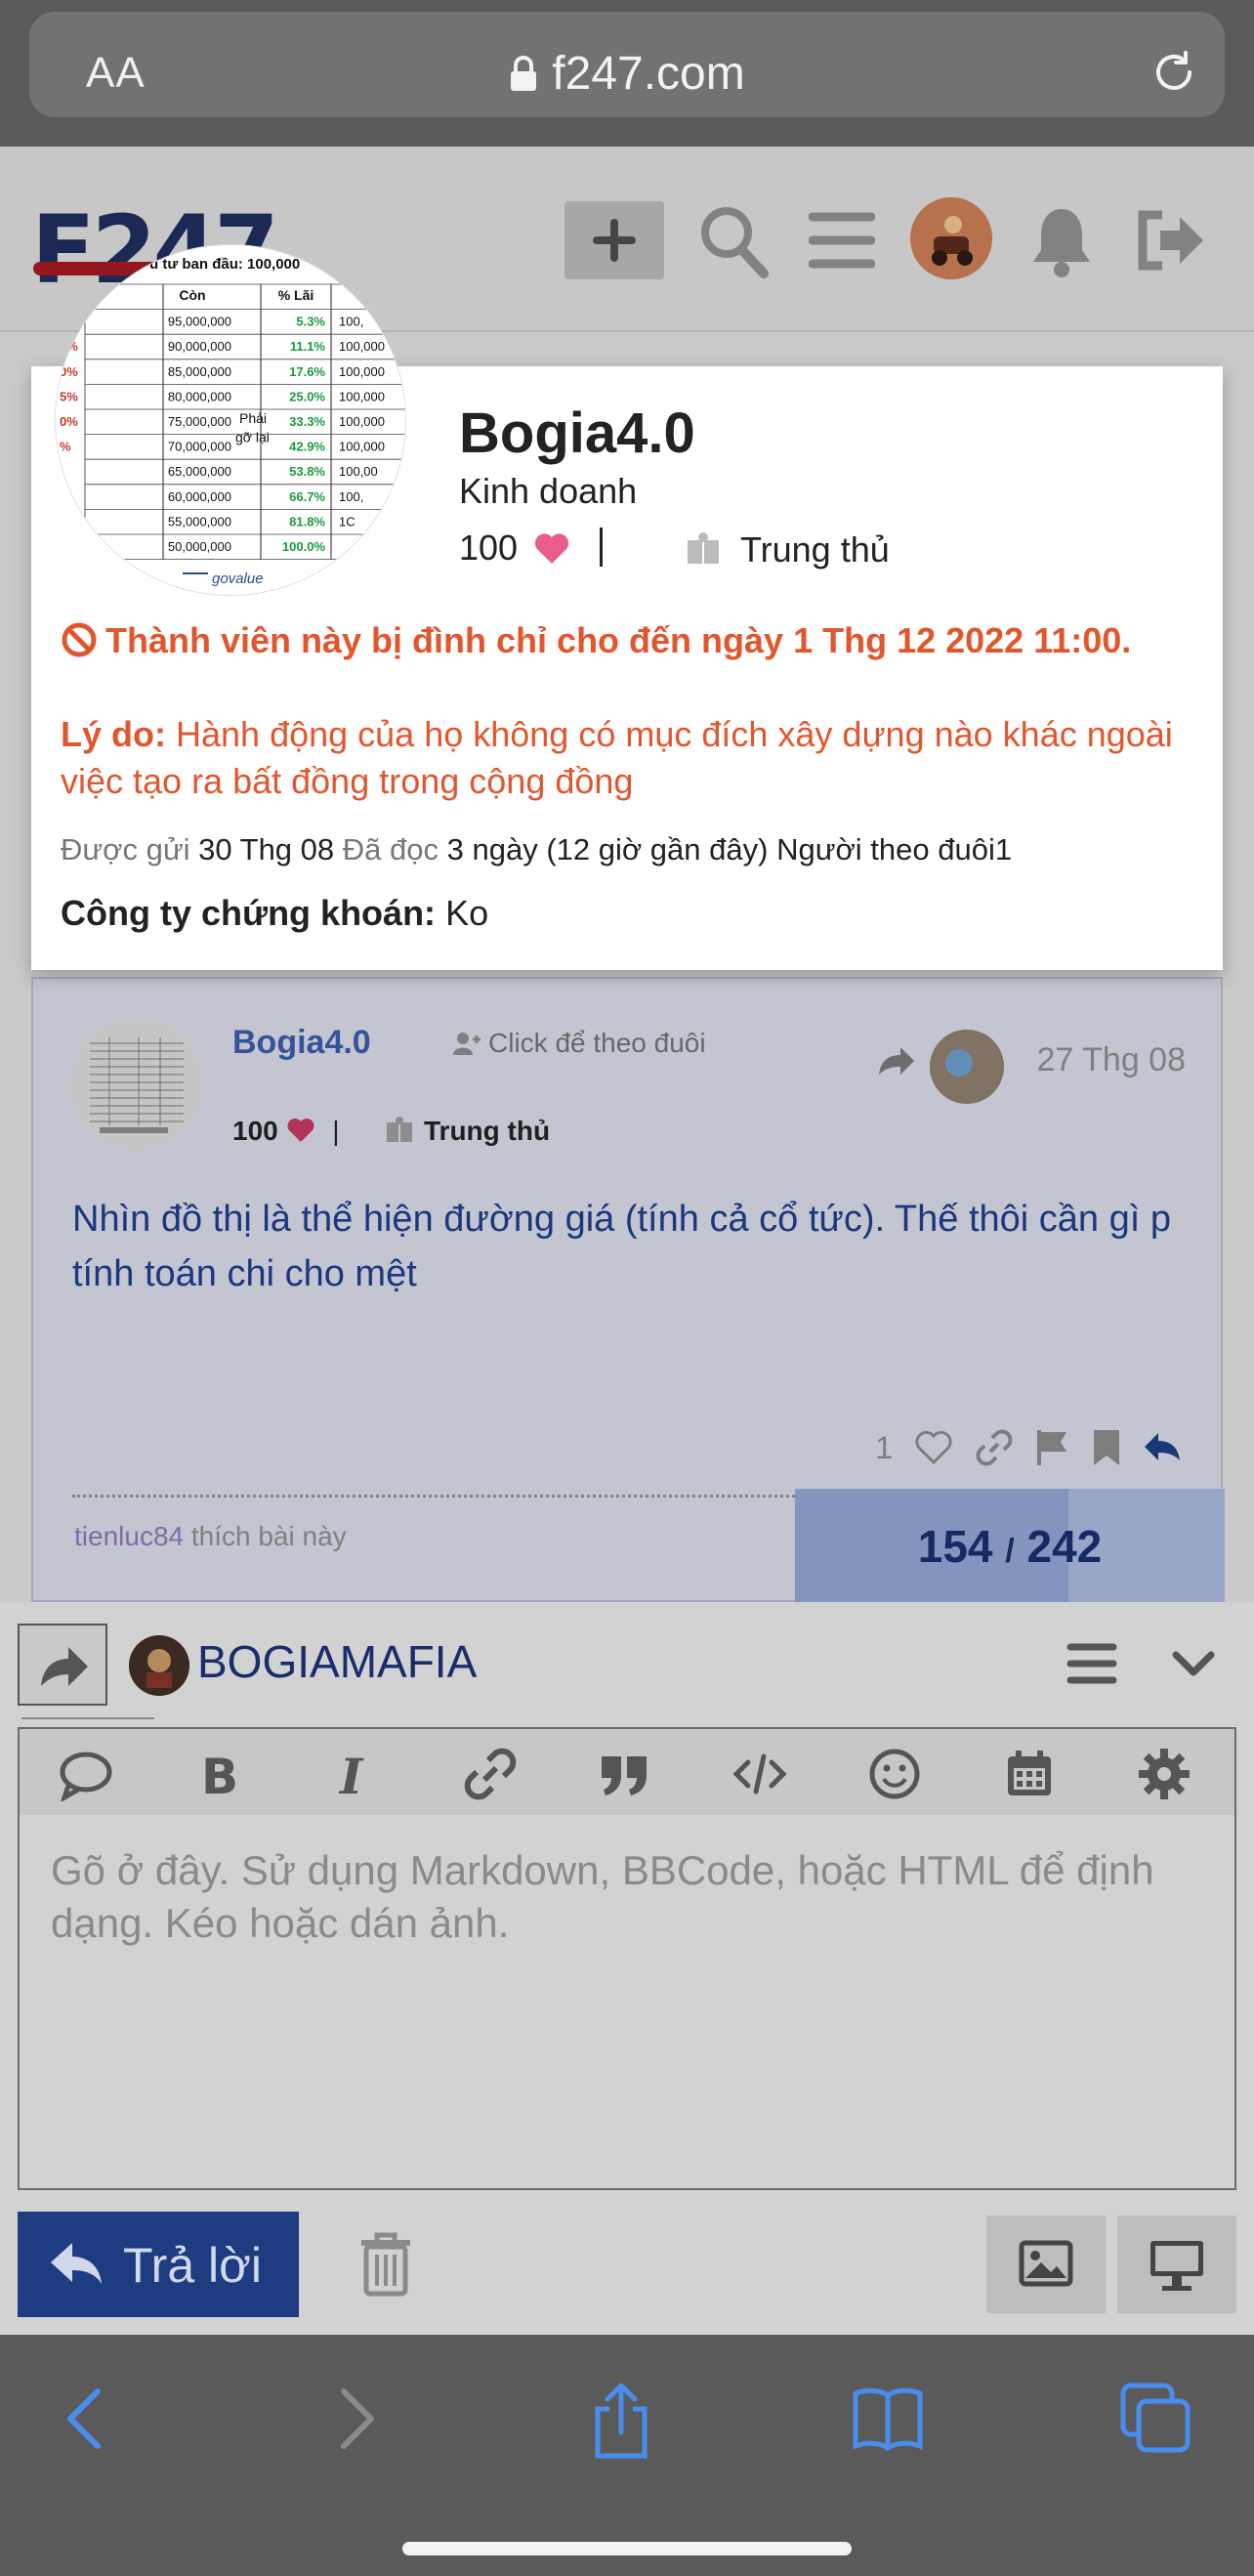 The height and width of the screenshot is (2576, 1254). I want to click on avatar-con-value: 75,000,000, so click(200, 421).